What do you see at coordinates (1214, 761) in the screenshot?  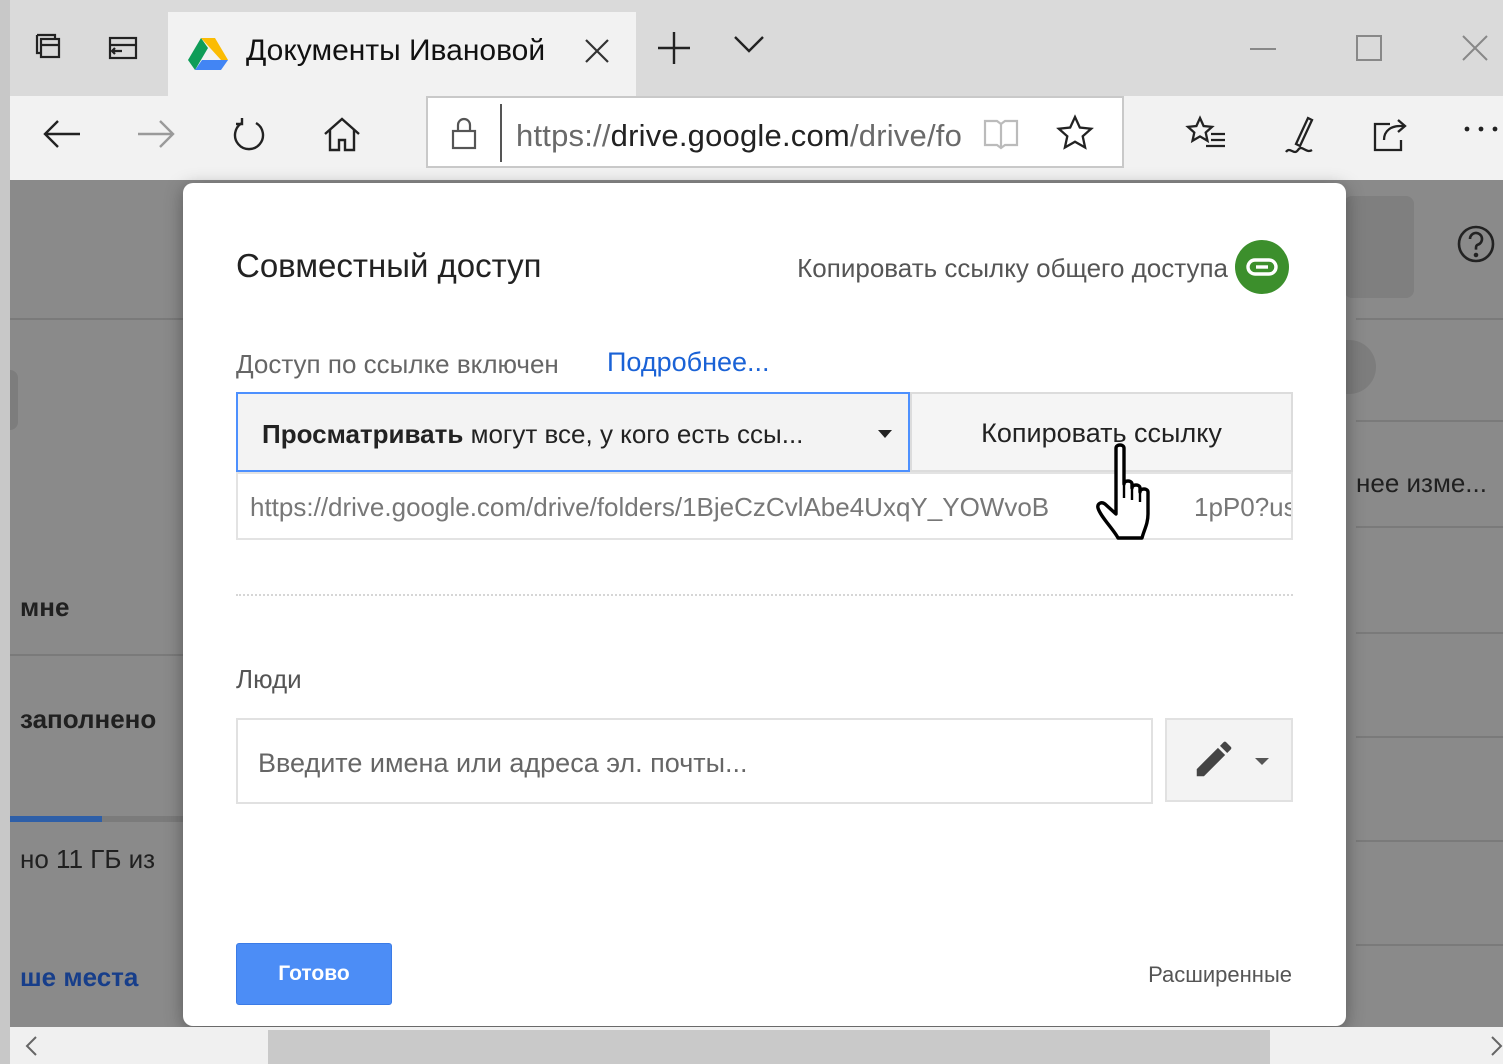 I see `pencil-icon` at bounding box center [1214, 761].